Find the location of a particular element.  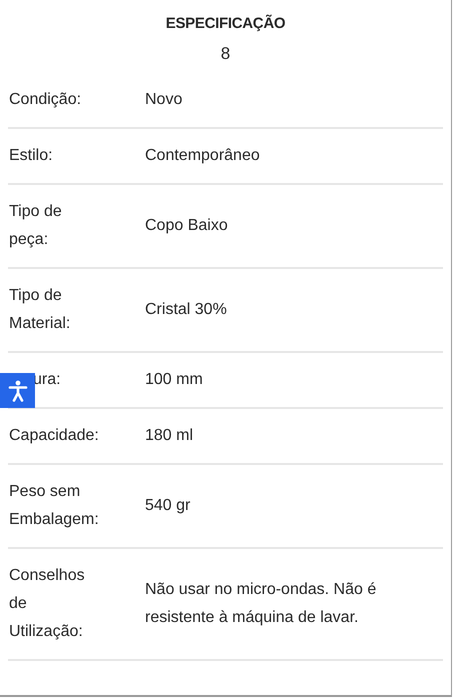

spec-value: 100 mm is located at coordinates (174, 380).